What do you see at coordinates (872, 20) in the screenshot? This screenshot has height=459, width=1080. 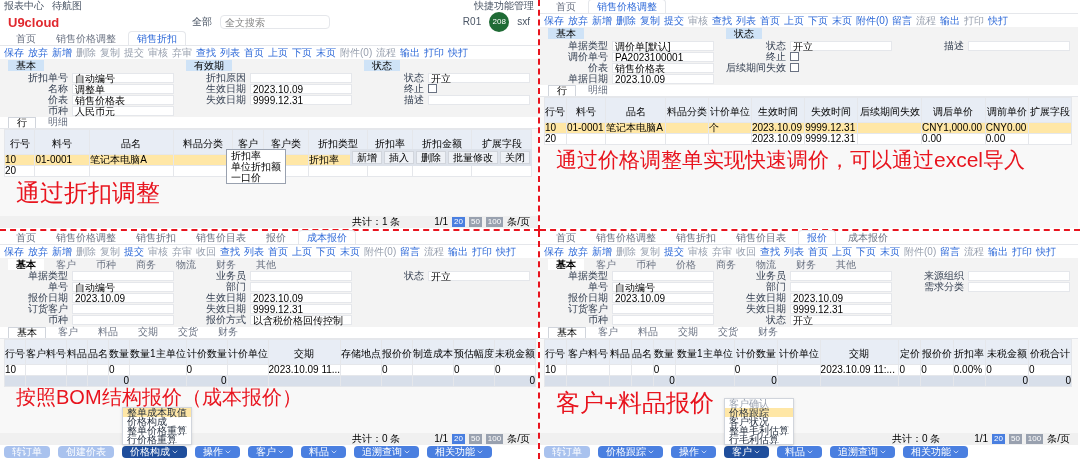 I see `toolbar-button: 附件(0)` at bounding box center [872, 20].